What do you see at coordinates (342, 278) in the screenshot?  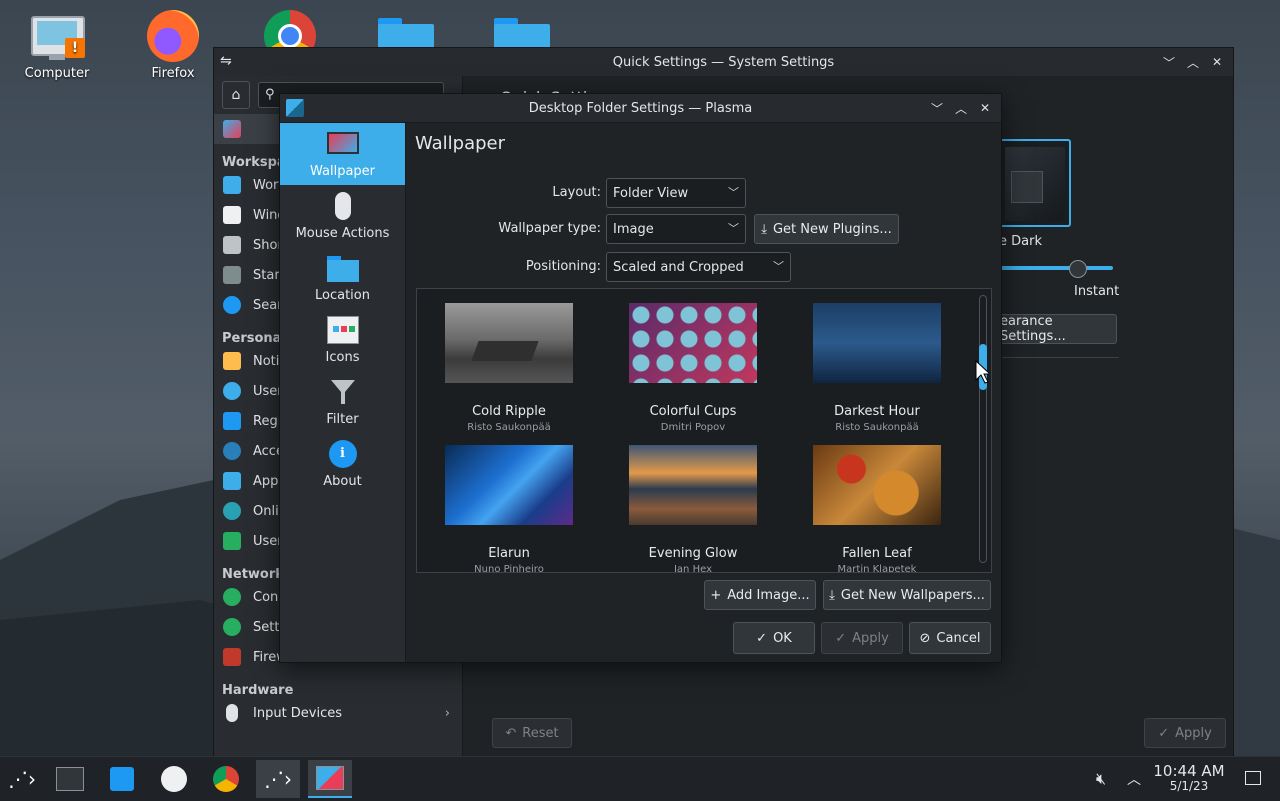 I see `tab-location: Location` at bounding box center [342, 278].